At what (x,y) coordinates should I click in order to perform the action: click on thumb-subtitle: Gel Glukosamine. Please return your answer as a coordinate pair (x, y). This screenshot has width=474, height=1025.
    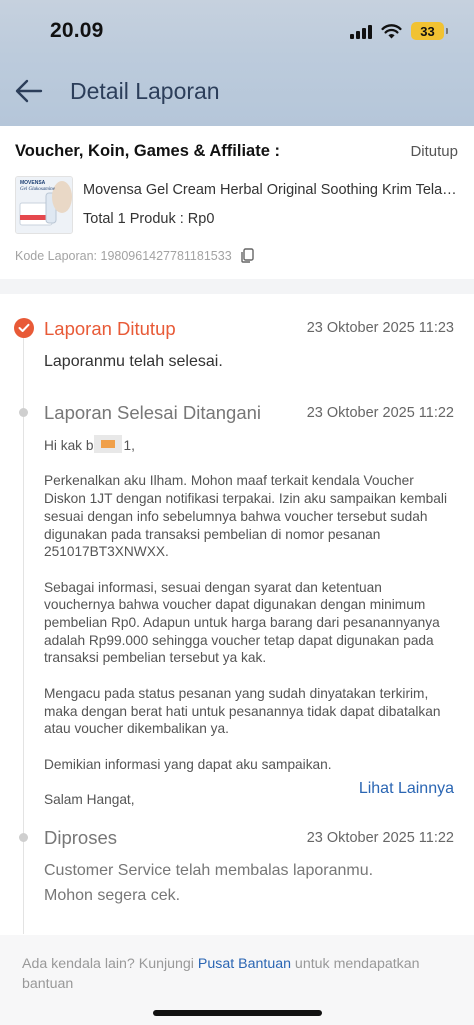
    Looking at the image, I should click on (37, 189).